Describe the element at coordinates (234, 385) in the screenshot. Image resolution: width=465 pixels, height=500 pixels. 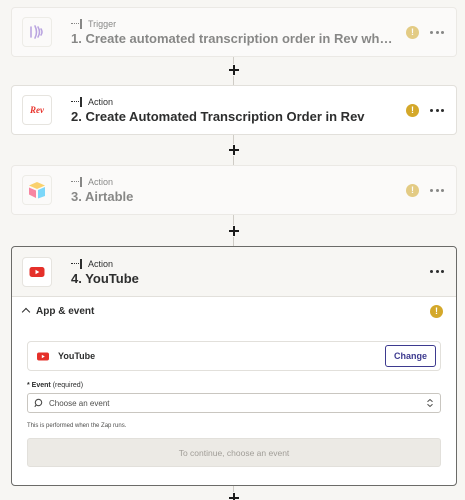
I see `event-field-label: * Event (required)` at that location.